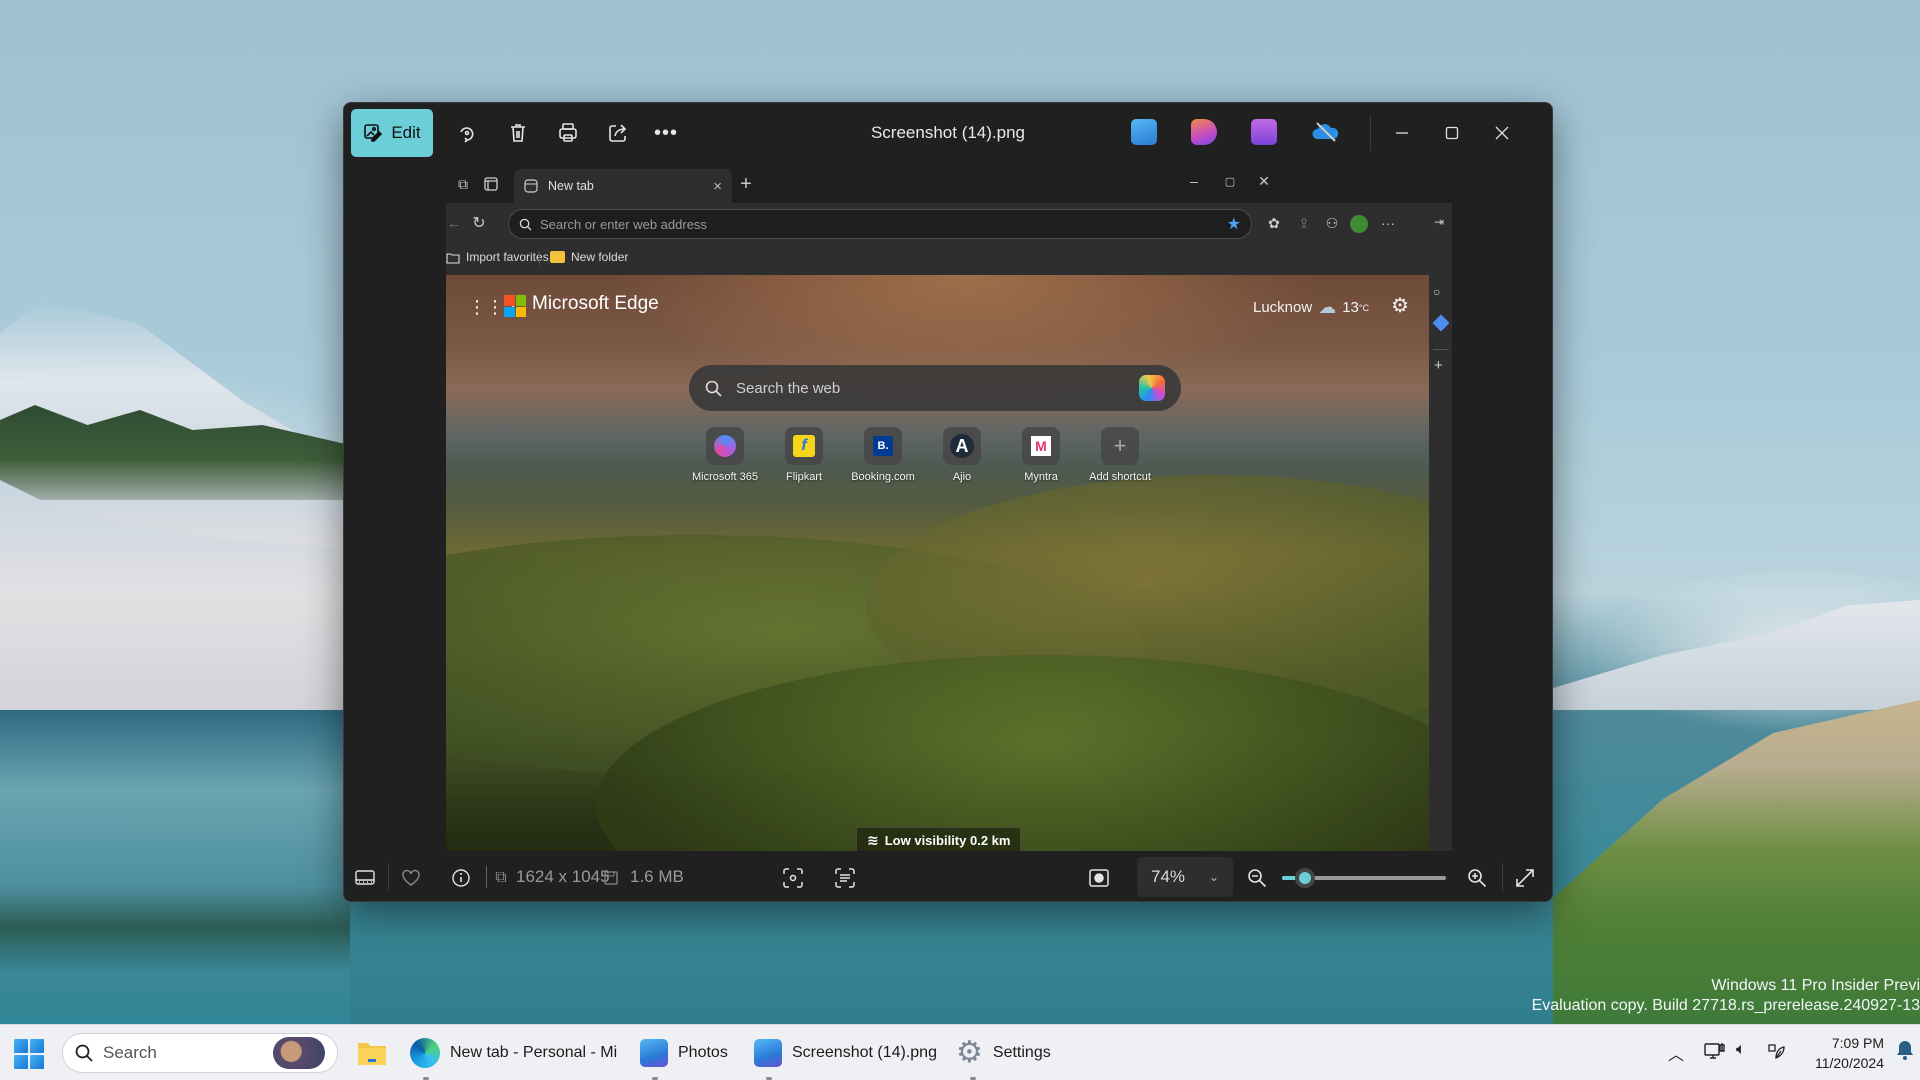 Image resolution: width=1920 pixels, height=1080 pixels. What do you see at coordinates (200, 1053) in the screenshot?
I see `taskbar-search: Search` at bounding box center [200, 1053].